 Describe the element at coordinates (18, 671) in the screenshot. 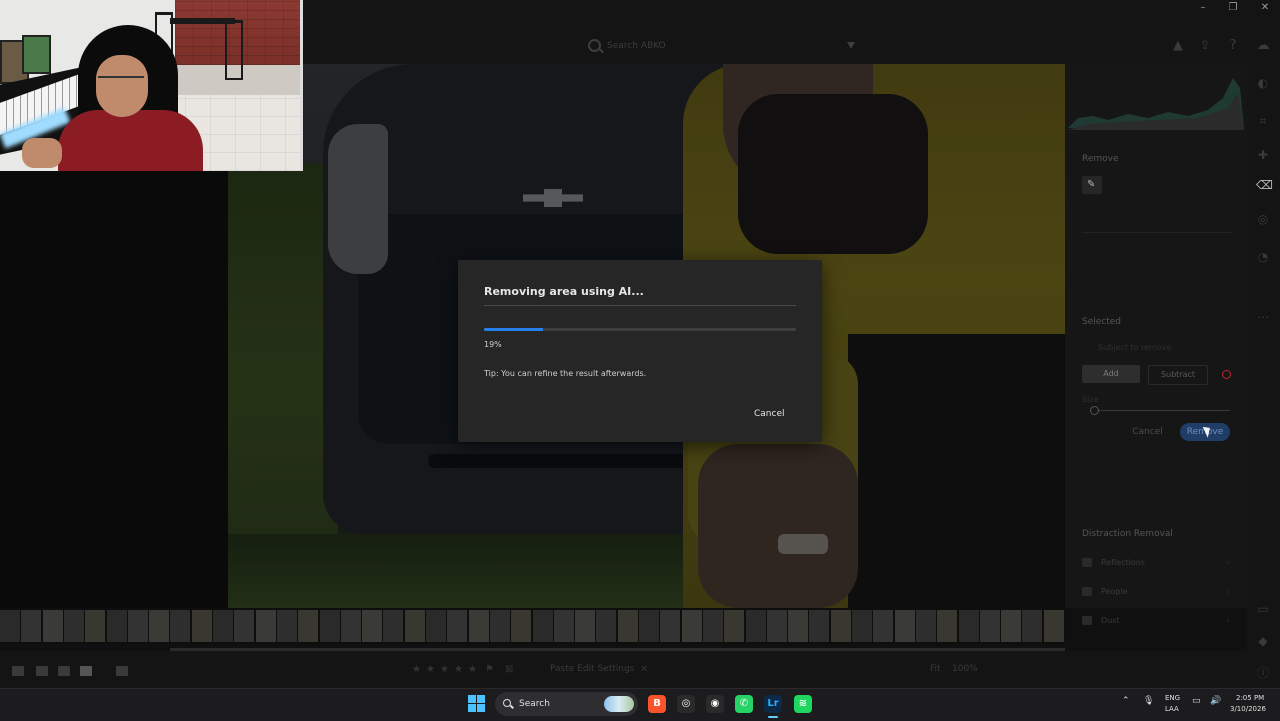

I see `grid-view-icon` at that location.